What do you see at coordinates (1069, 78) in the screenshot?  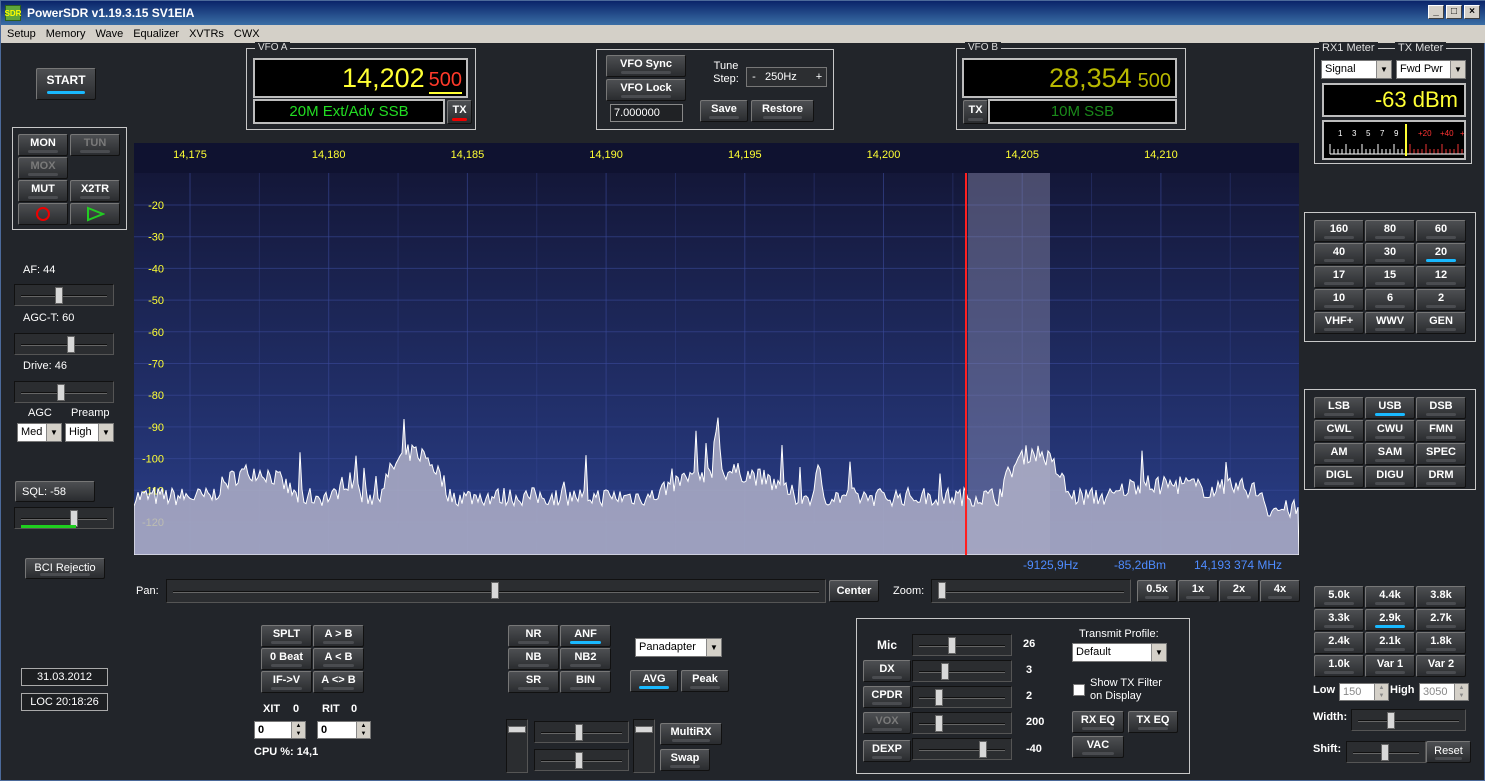 I see `vfo-b-frequency: 28,354 500` at bounding box center [1069, 78].